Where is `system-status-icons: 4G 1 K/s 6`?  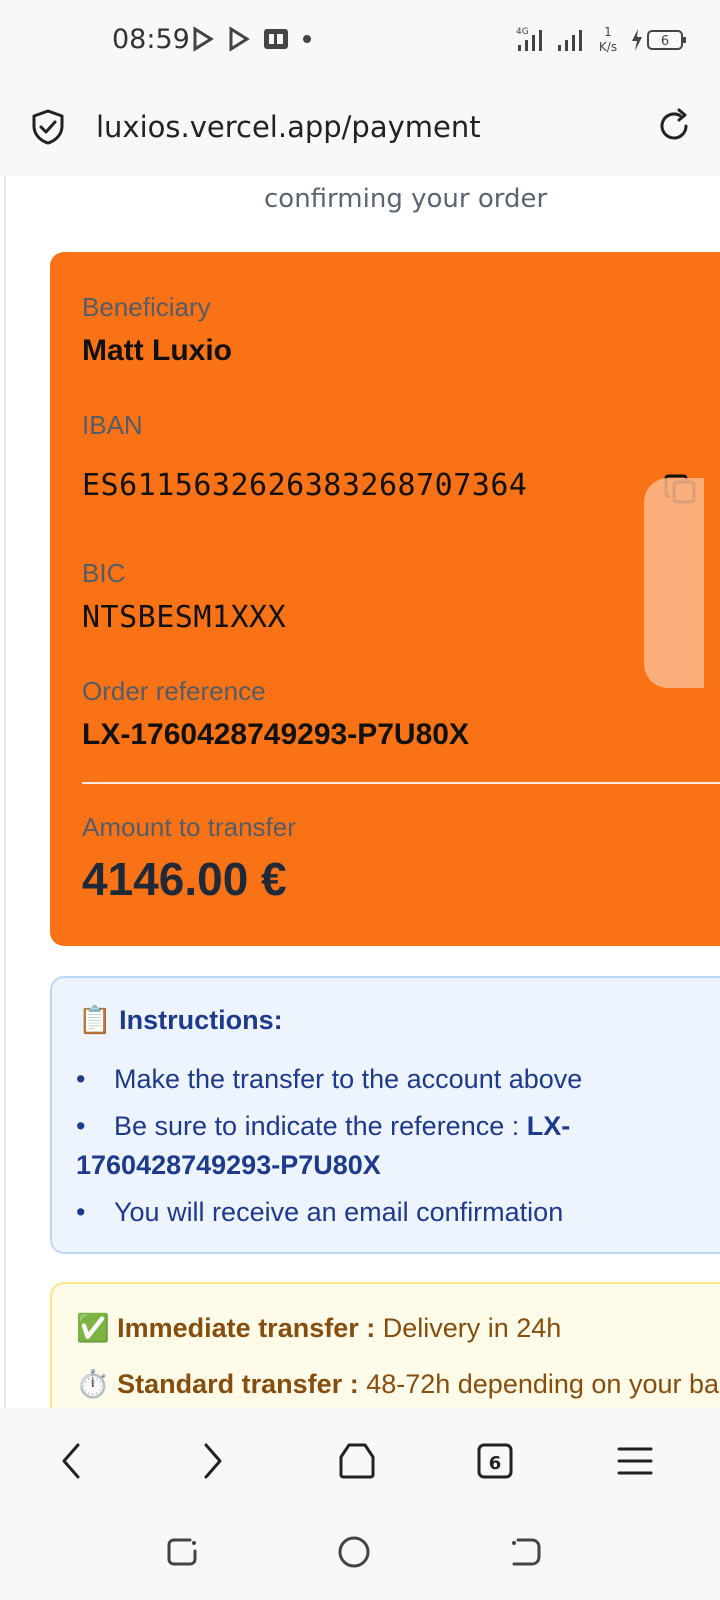
system-status-icons: 4G 1 K/s 6 is located at coordinates (602, 40).